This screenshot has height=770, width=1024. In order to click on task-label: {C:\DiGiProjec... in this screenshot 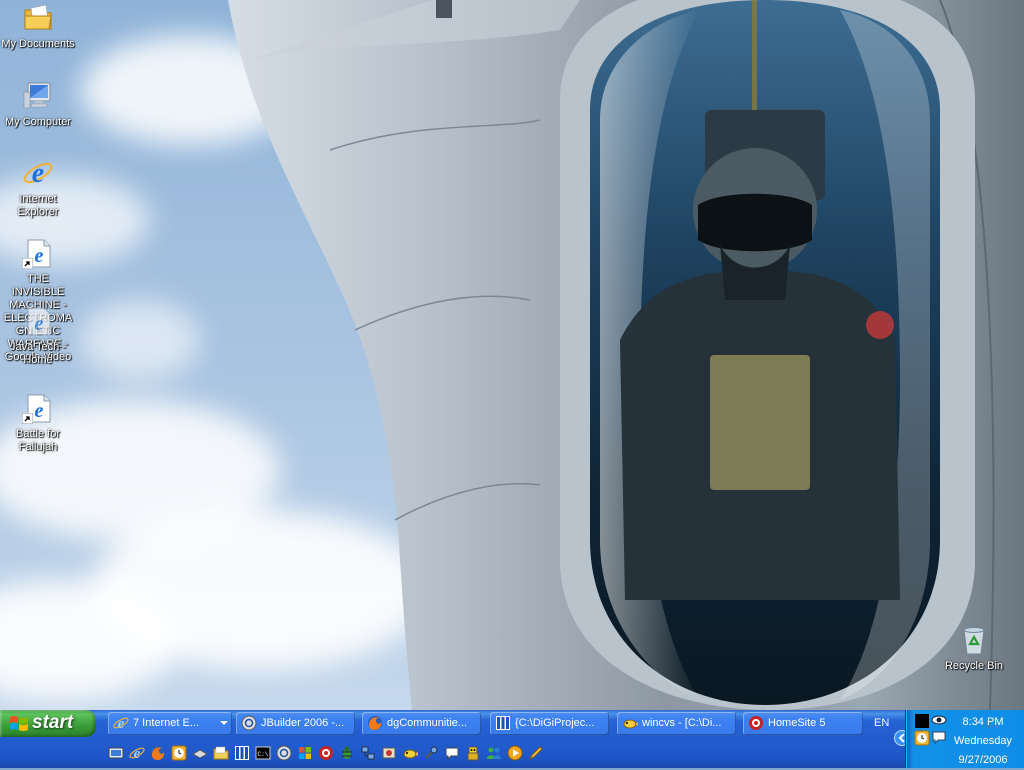, I will do `click(555, 723)`.